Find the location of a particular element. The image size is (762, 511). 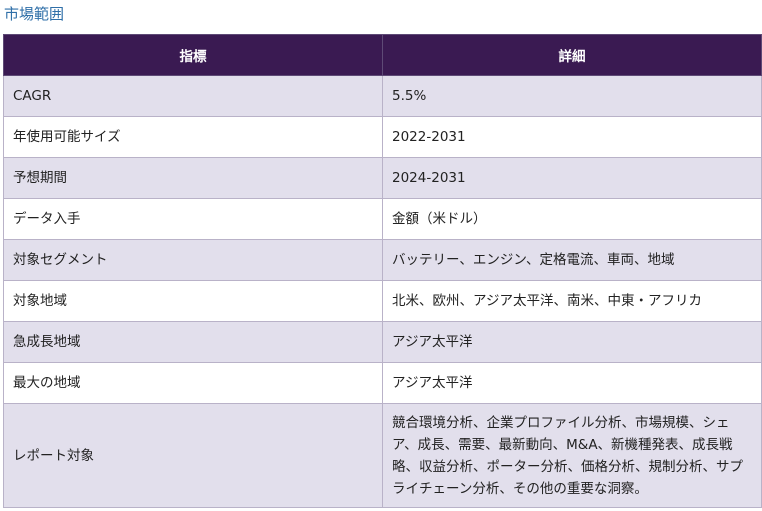

metric-cell: 対象地域 is located at coordinates (193, 301).